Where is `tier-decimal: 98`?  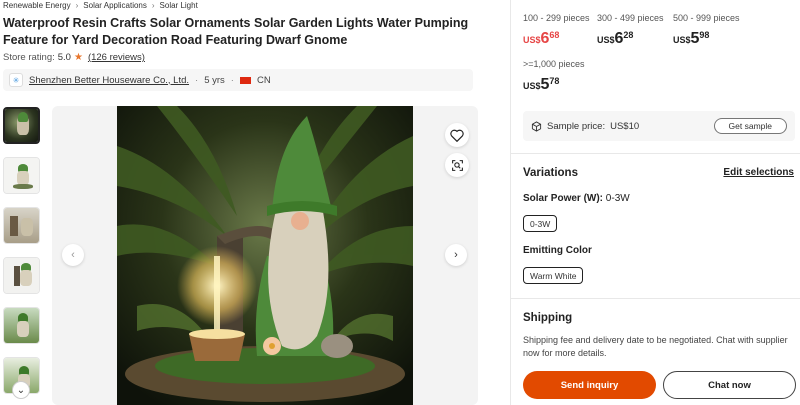 tier-decimal: 98 is located at coordinates (704, 35).